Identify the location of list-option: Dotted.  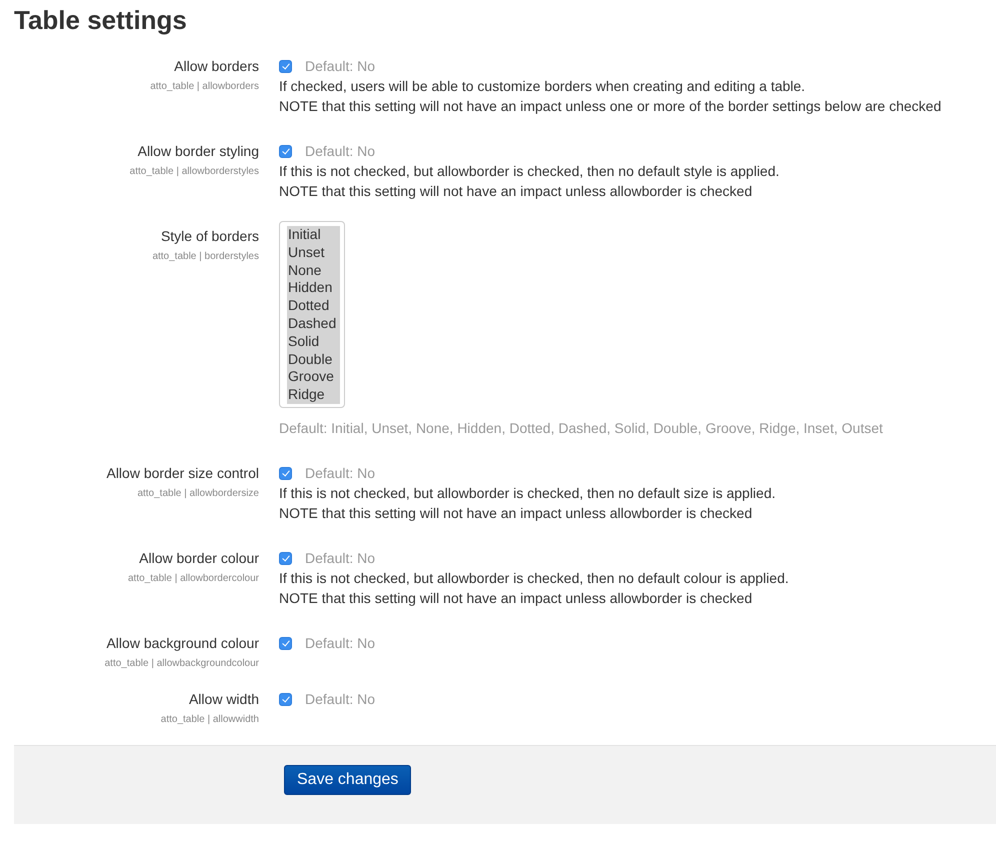
(313, 306).